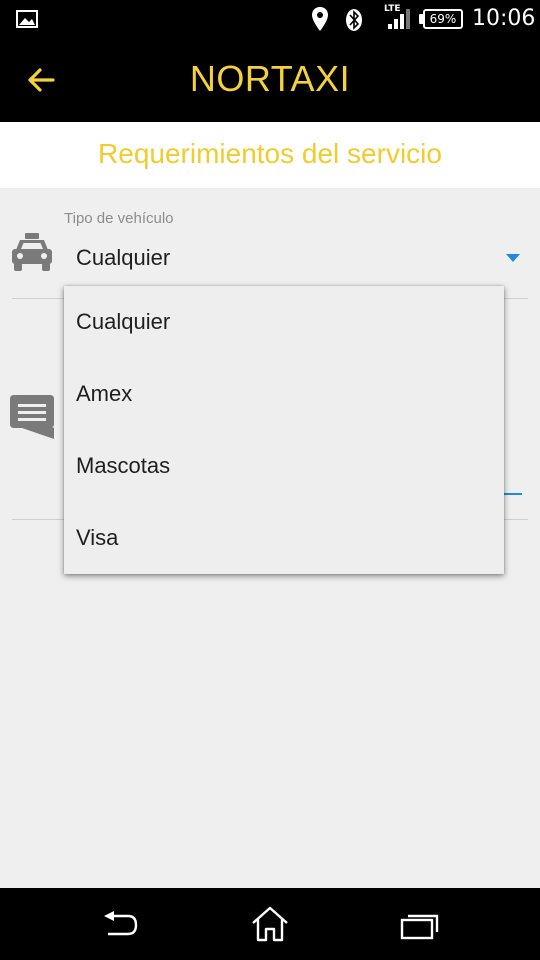 This screenshot has width=540, height=960. I want to click on battery-icon: 69%, so click(443, 19).